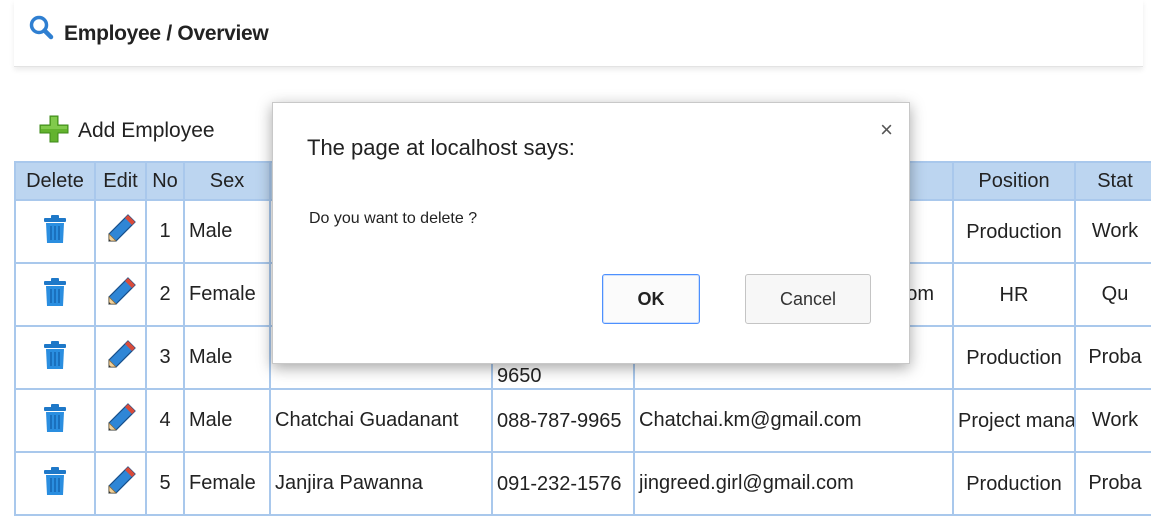 This screenshot has width=1151, height=516. What do you see at coordinates (381, 420) in the screenshot?
I see `cell-name: Chatchai Guadanant` at bounding box center [381, 420].